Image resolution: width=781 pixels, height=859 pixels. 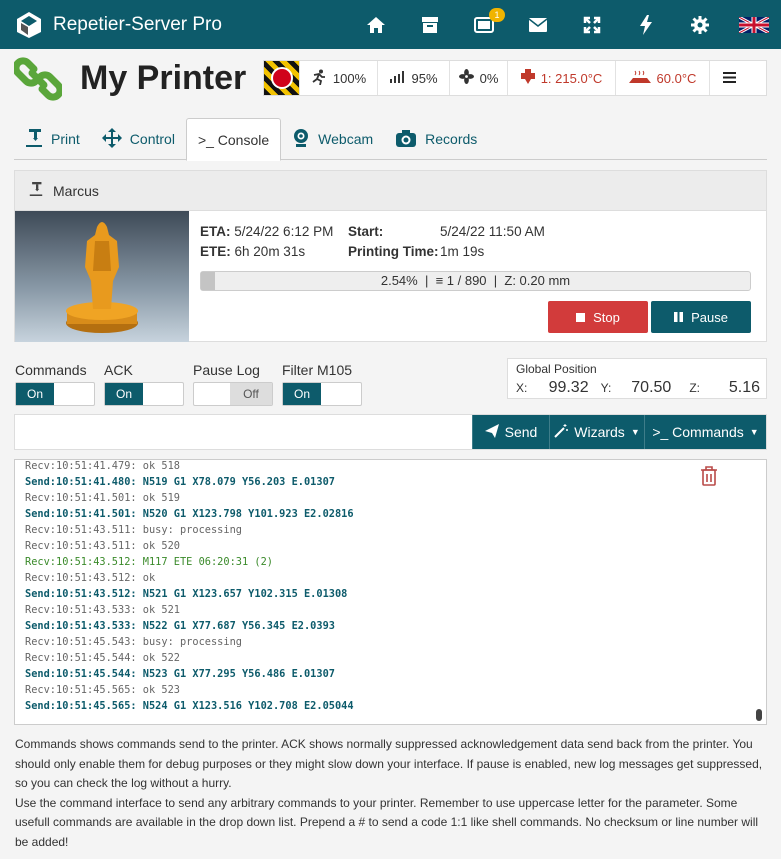 I want to click on uk-flag-icon, so click(x=754, y=24).